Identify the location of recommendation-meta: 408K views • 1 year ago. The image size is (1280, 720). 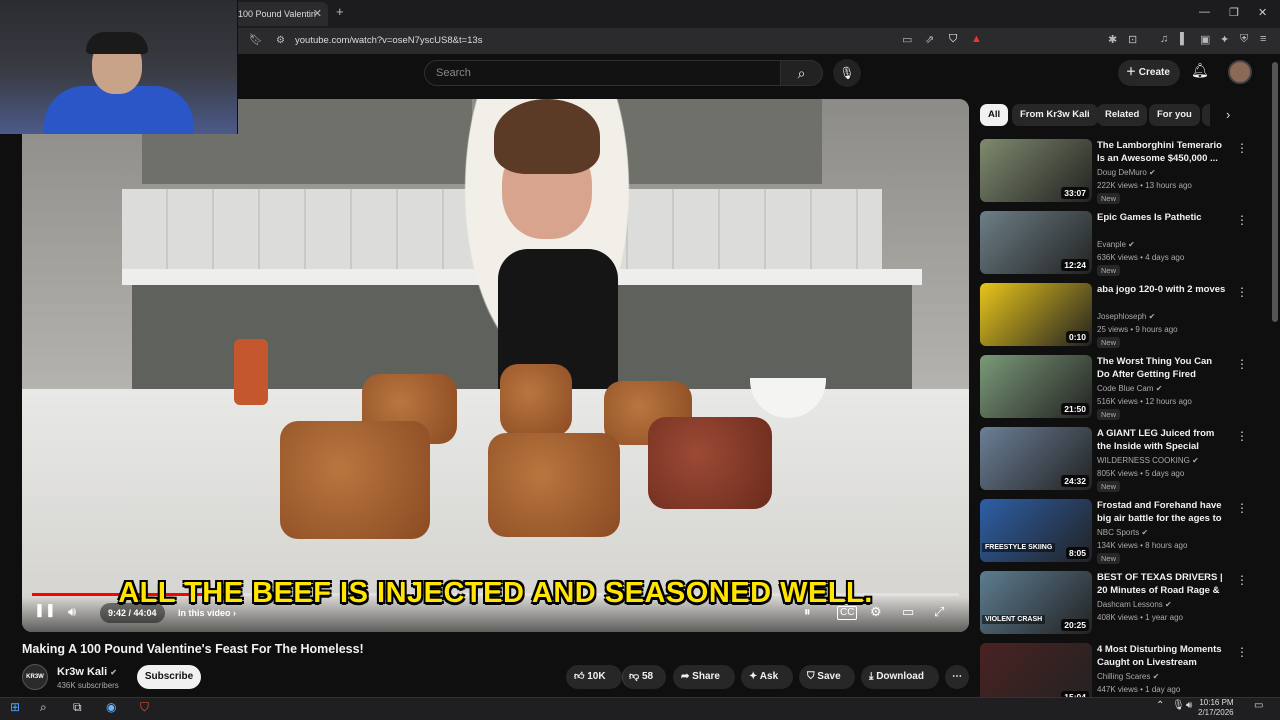
(1140, 617).